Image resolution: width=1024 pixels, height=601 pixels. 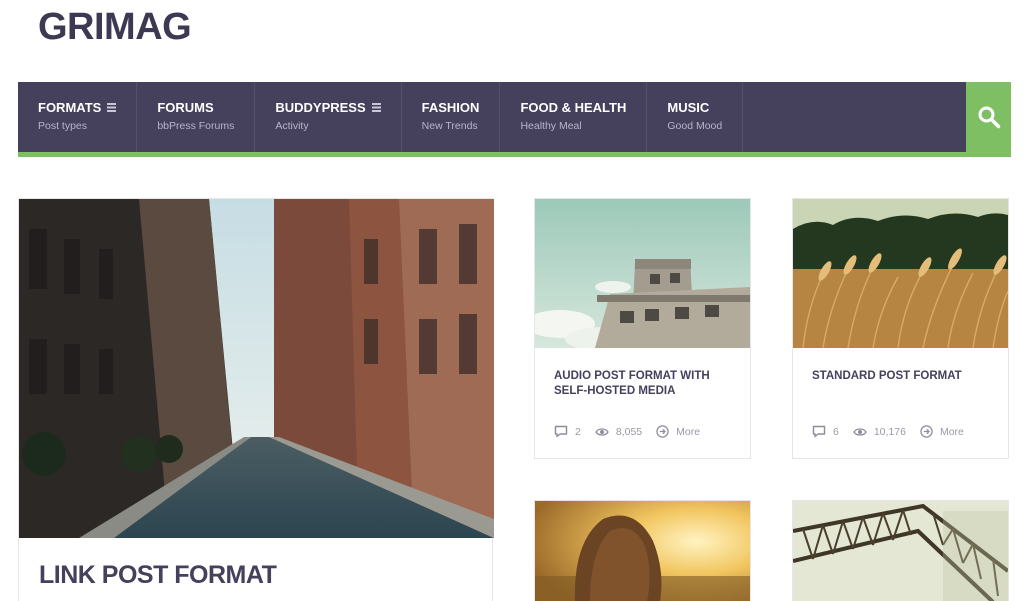 I want to click on nav-item-music: MUSIC Good Mood, so click(x=695, y=117).